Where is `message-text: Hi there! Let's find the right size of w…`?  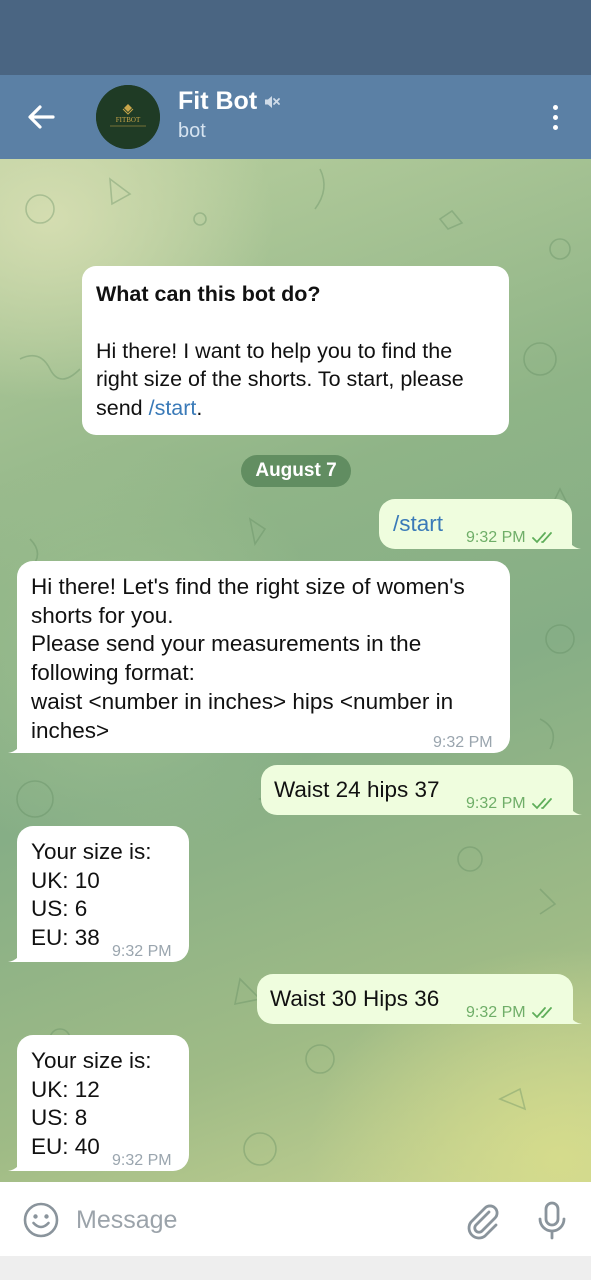
message-text: Hi there! Let's find the right size of w… is located at coordinates (248, 658).